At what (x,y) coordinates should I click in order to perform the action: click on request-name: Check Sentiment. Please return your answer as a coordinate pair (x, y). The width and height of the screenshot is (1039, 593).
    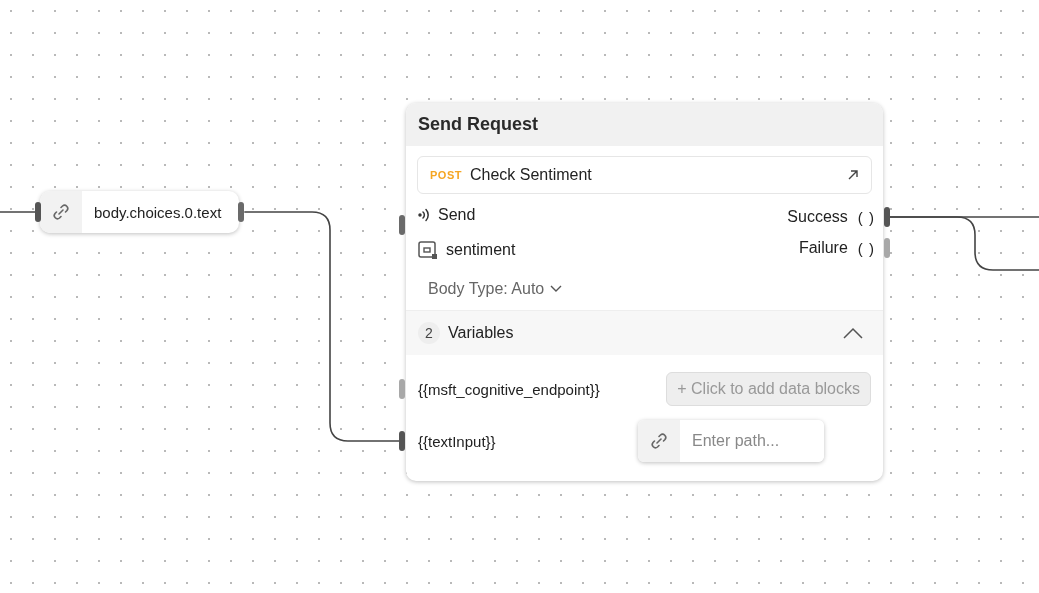
    Looking at the image, I should click on (531, 175).